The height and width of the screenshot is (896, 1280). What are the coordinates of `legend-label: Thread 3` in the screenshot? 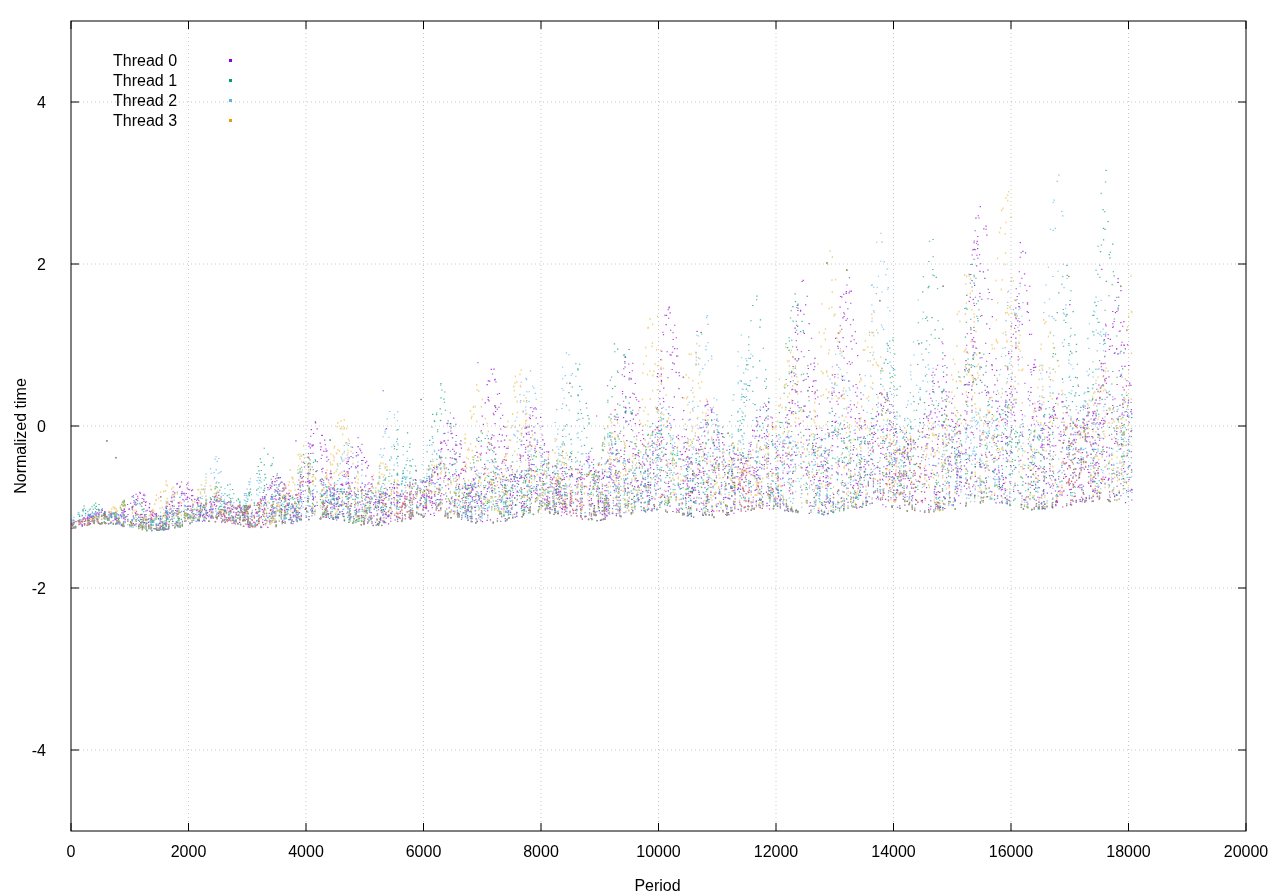 It's located at (145, 120).